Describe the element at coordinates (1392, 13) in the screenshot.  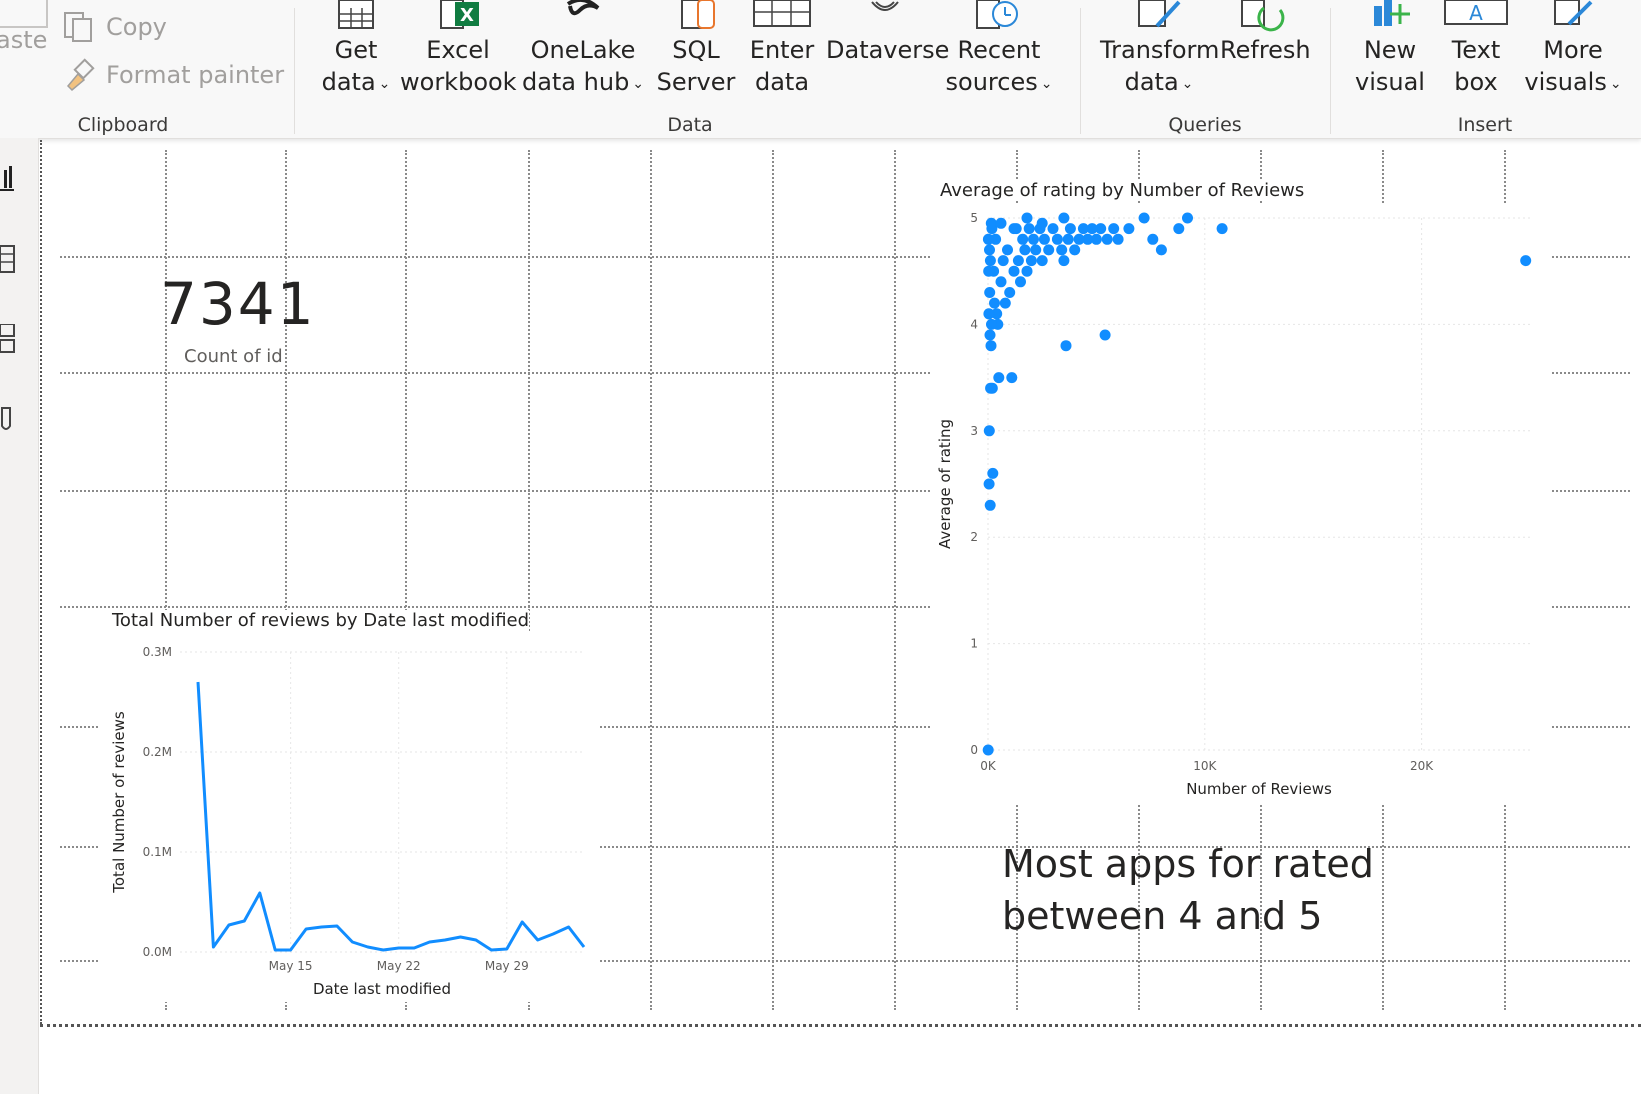
I see `new-visual-icon` at that location.